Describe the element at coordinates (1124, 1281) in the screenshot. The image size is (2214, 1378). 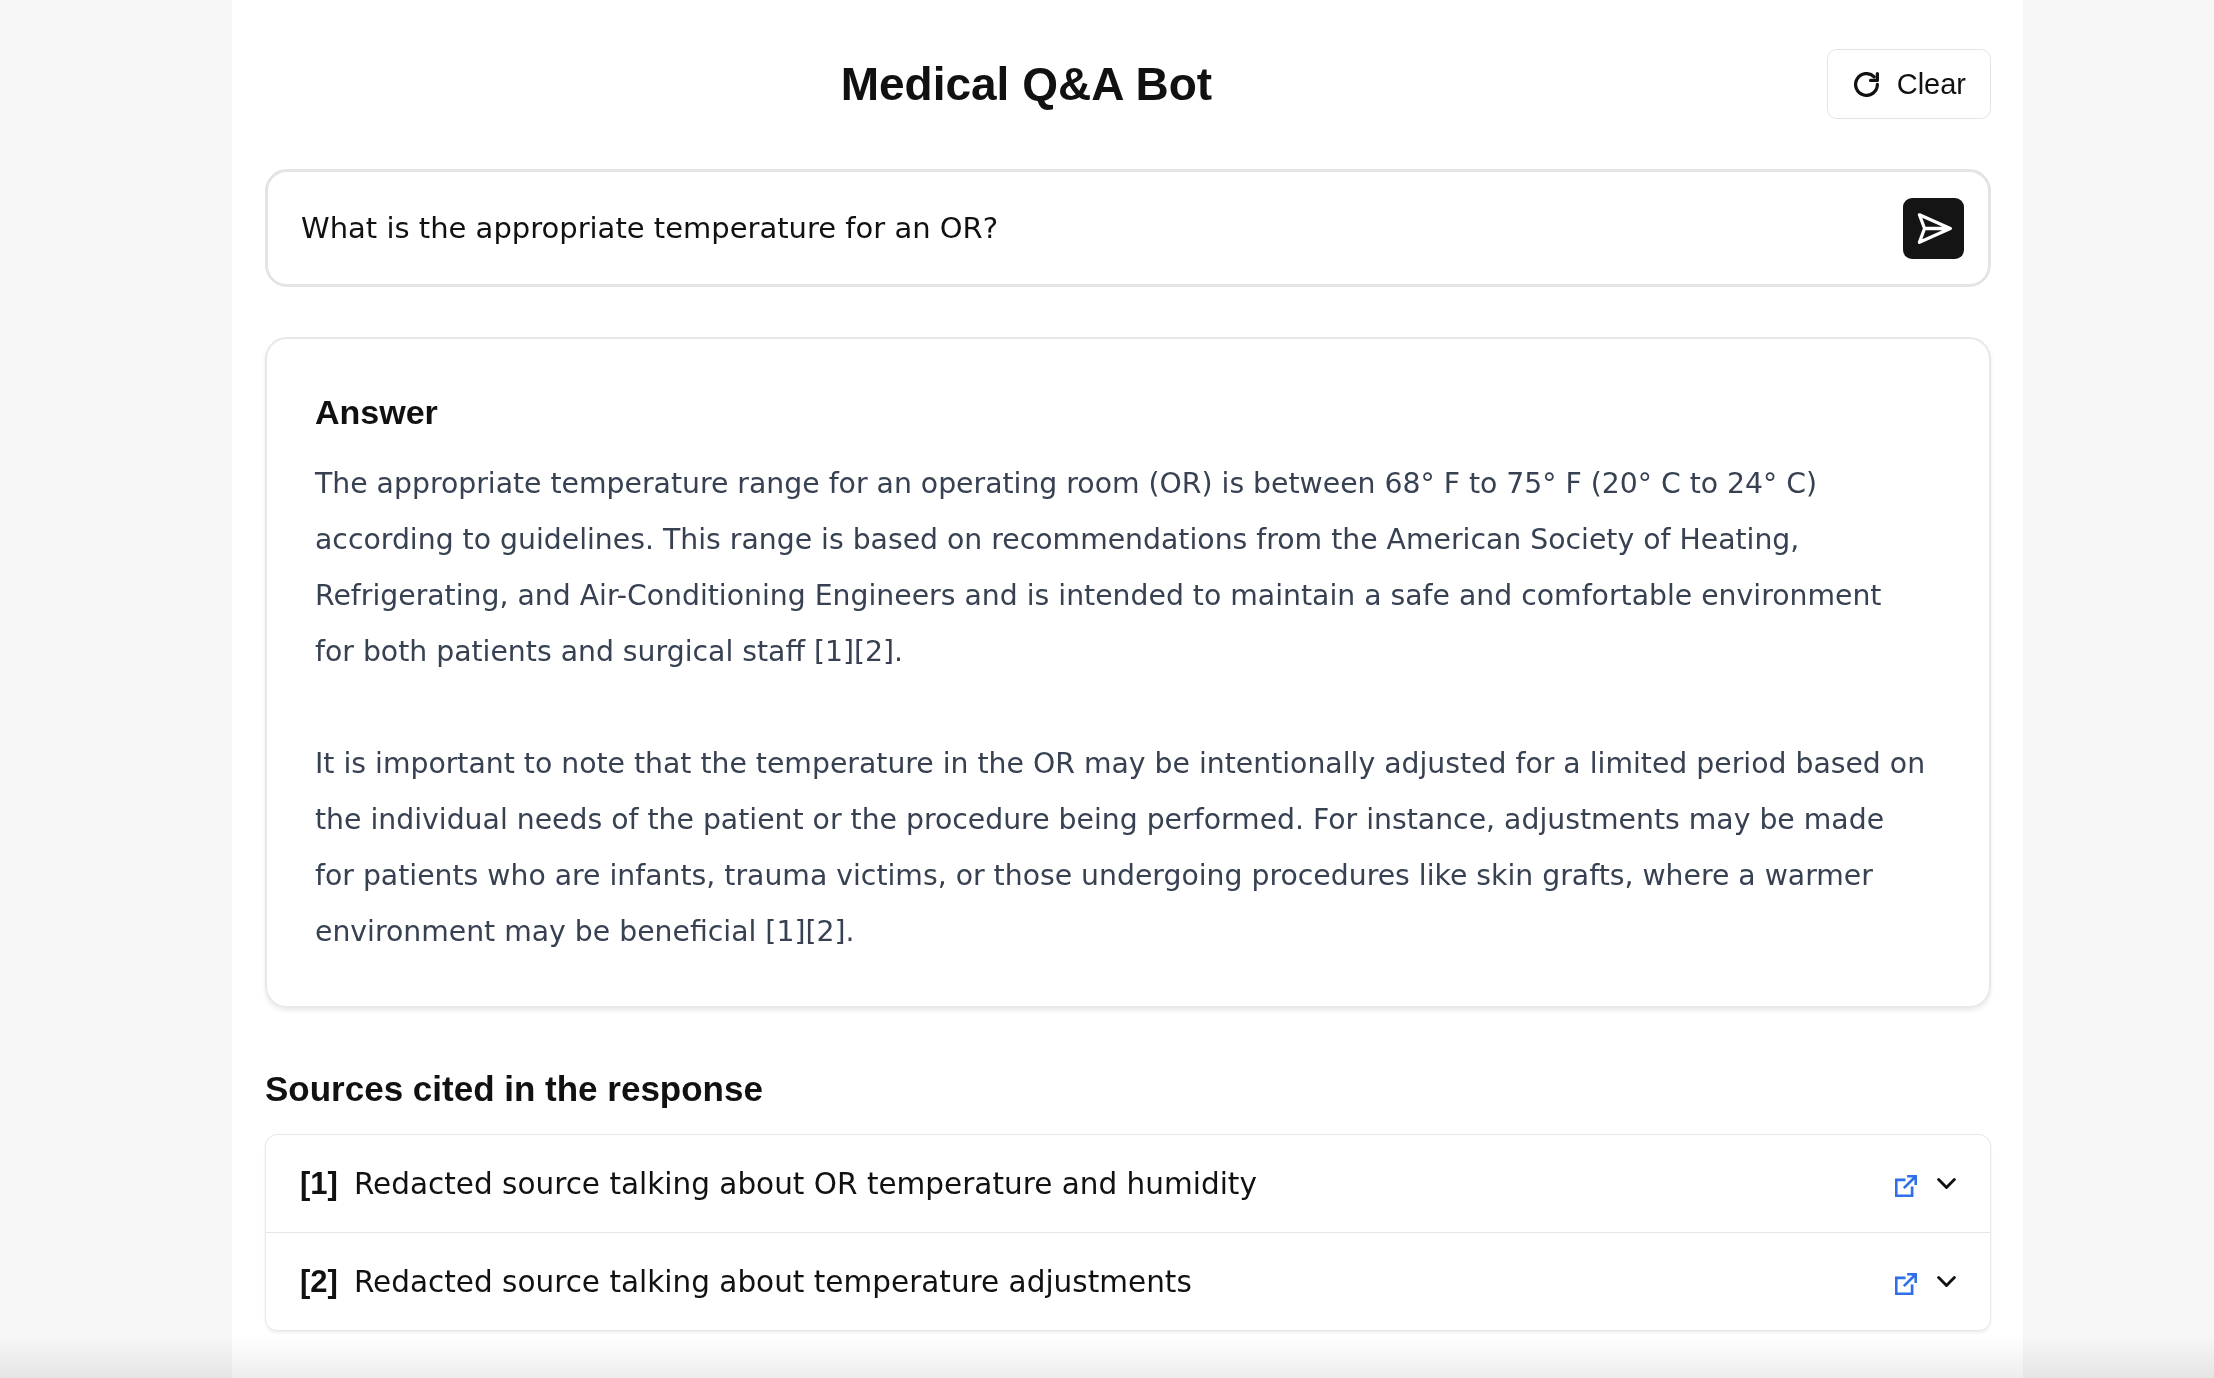
I see `source-title: Redacted source talking about temperature adjustments` at that location.